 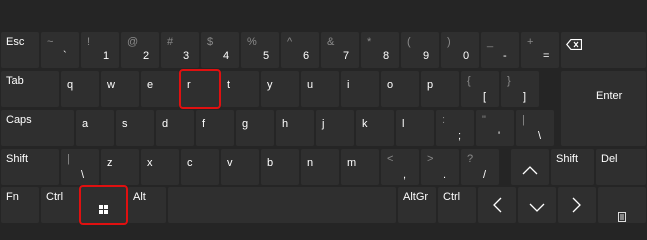 What do you see at coordinates (480, 167) in the screenshot?
I see `key-slash: ? /` at bounding box center [480, 167].